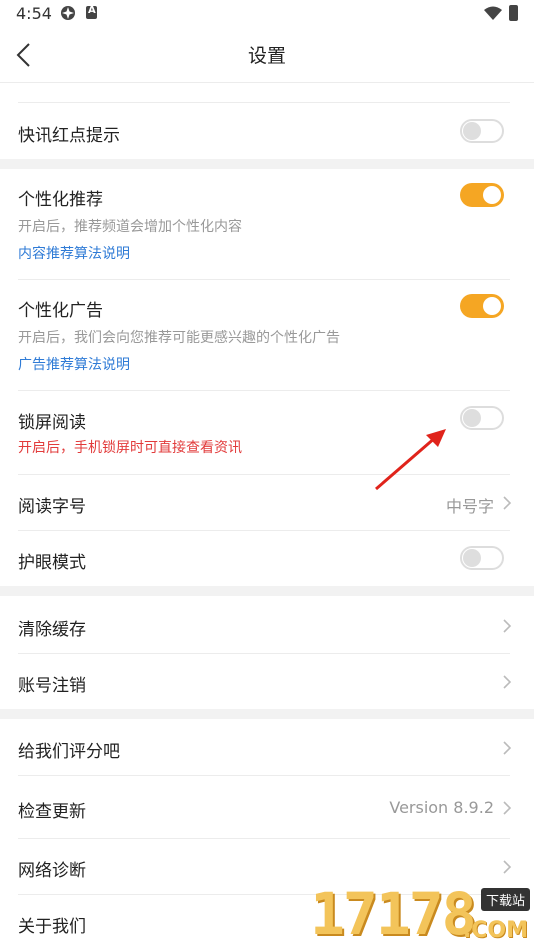  Describe the element at coordinates (393, 914) in the screenshot. I see `watermark-number: 17178` at that location.